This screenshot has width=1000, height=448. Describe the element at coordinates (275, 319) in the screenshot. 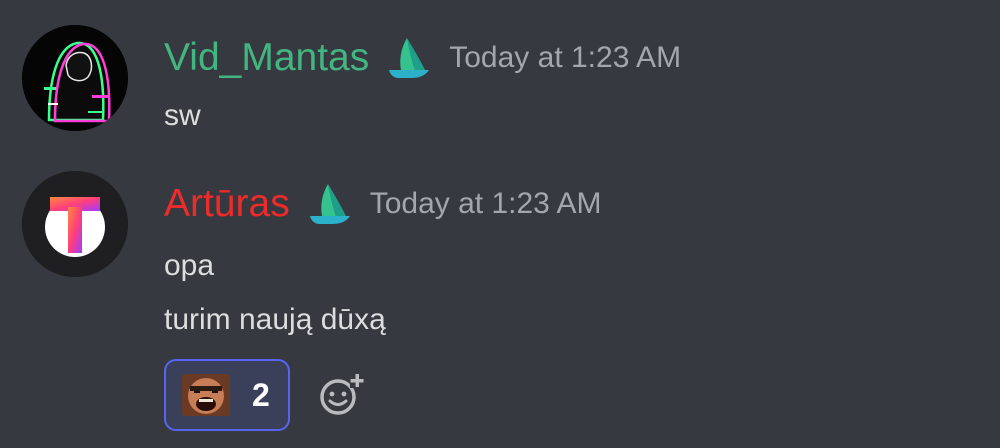

I see `message-text: turim naują dūxą` at that location.